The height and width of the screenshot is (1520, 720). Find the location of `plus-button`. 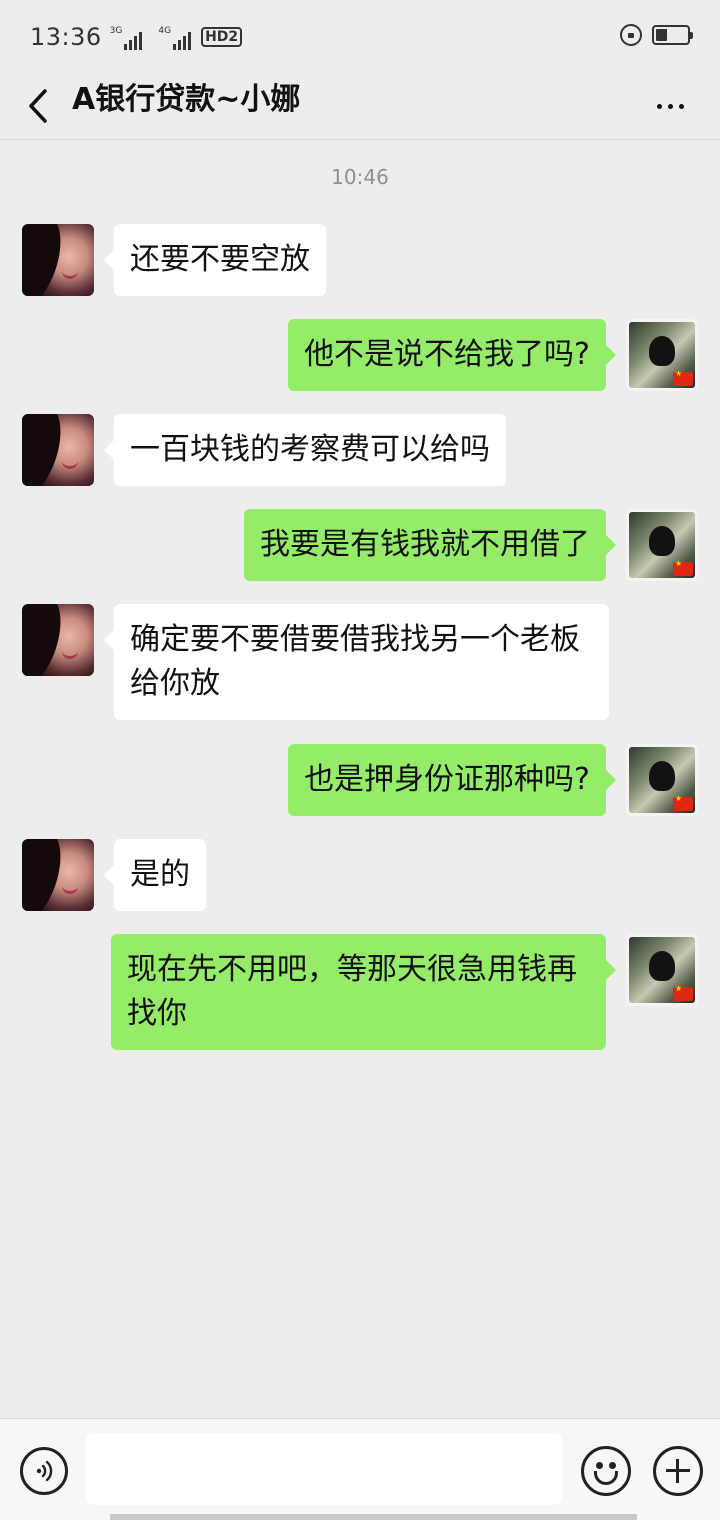

plus-button is located at coordinates (678, 1471).